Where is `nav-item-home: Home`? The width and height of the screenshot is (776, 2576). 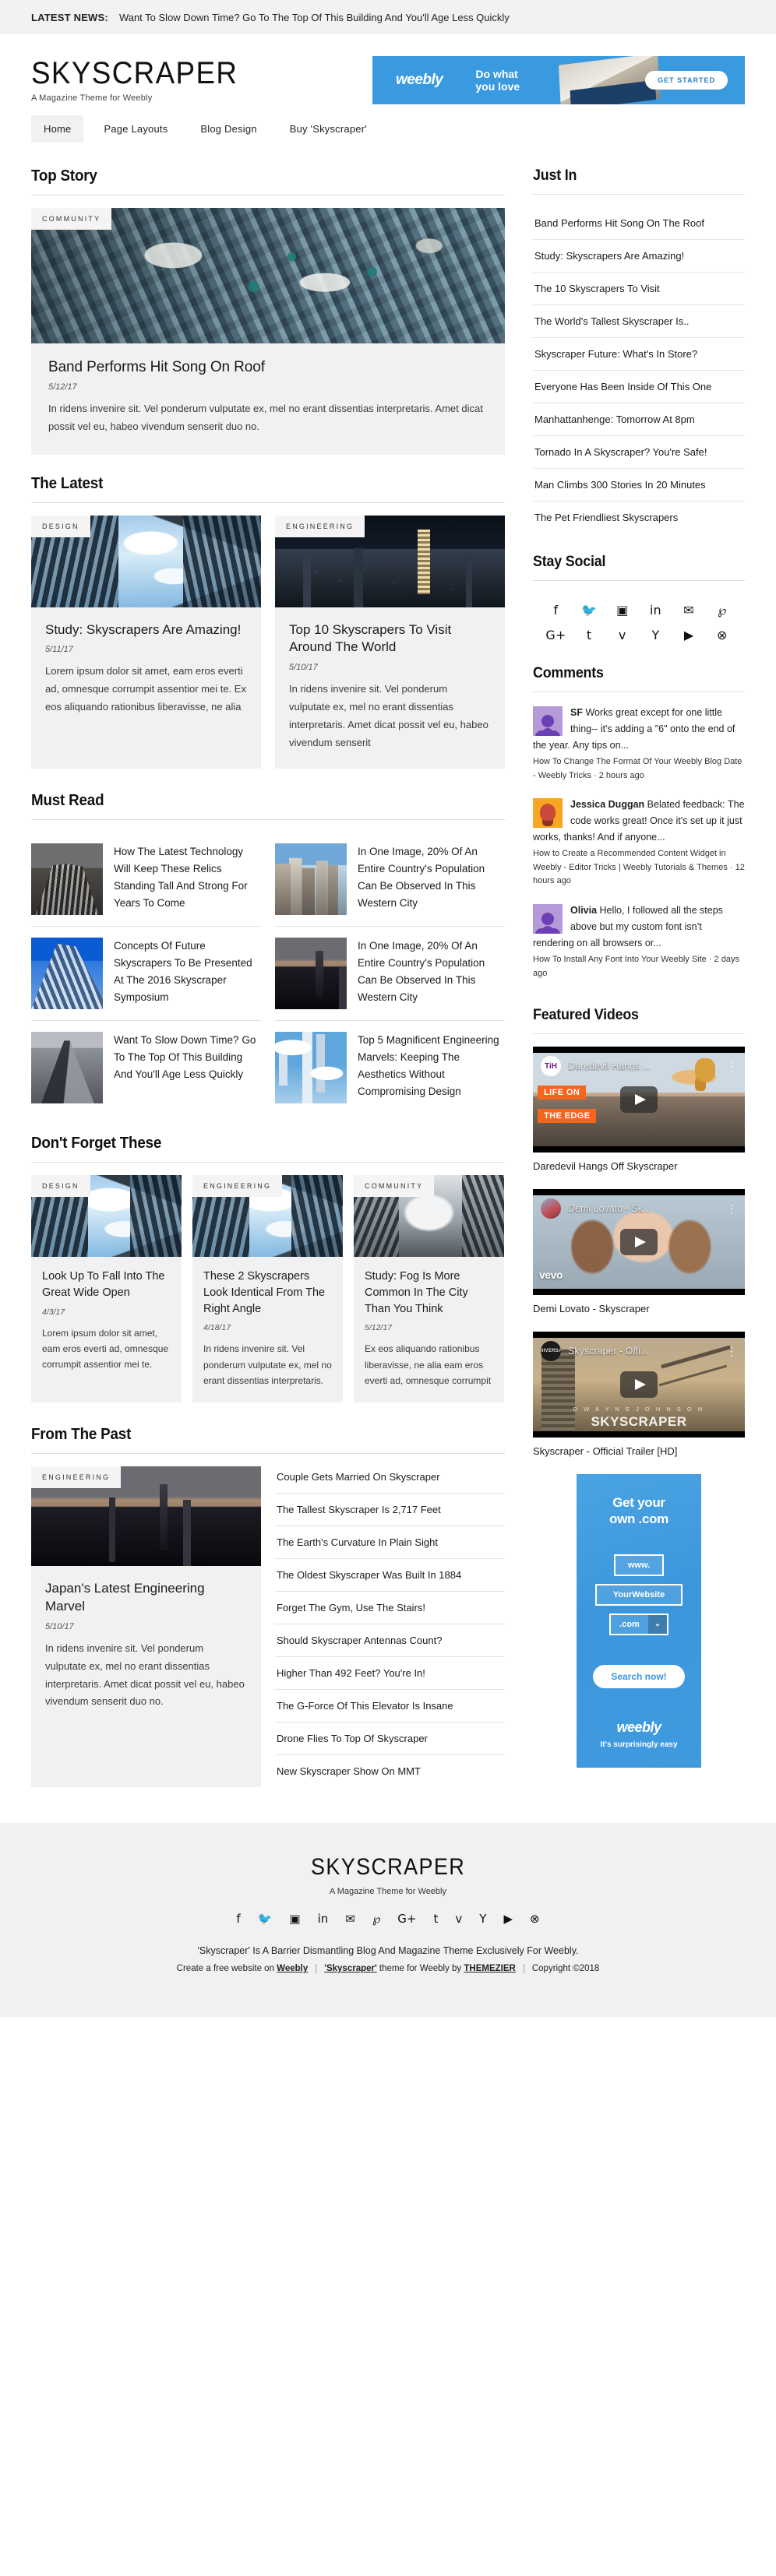 nav-item-home: Home is located at coordinates (58, 129).